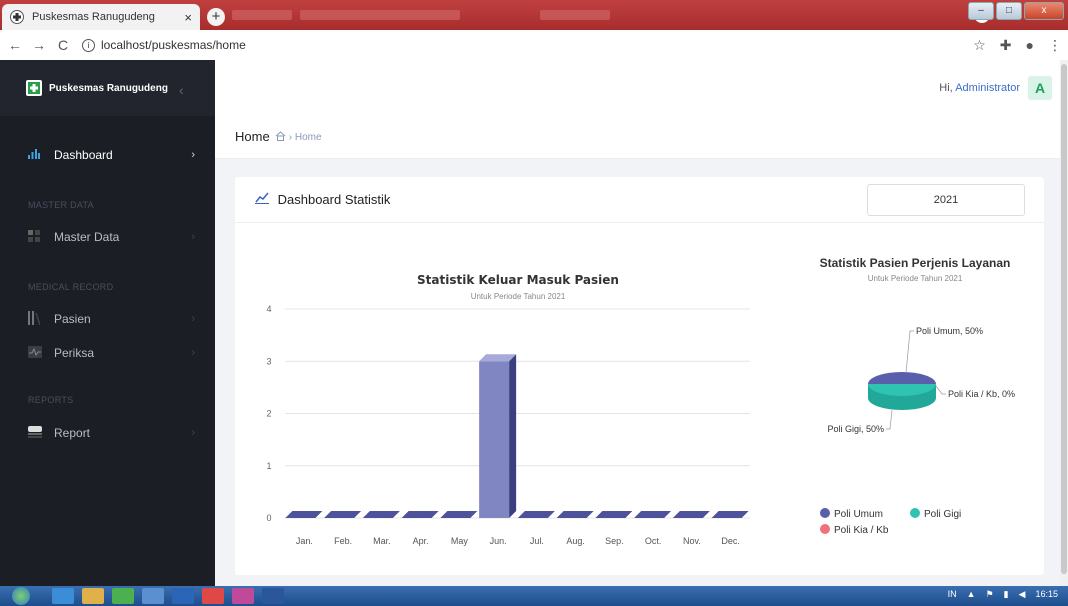 This screenshot has width=1068, height=606. What do you see at coordinates (101, 17) in the screenshot?
I see `browser-tab: Puskesmas Ranugudeng ×` at bounding box center [101, 17].